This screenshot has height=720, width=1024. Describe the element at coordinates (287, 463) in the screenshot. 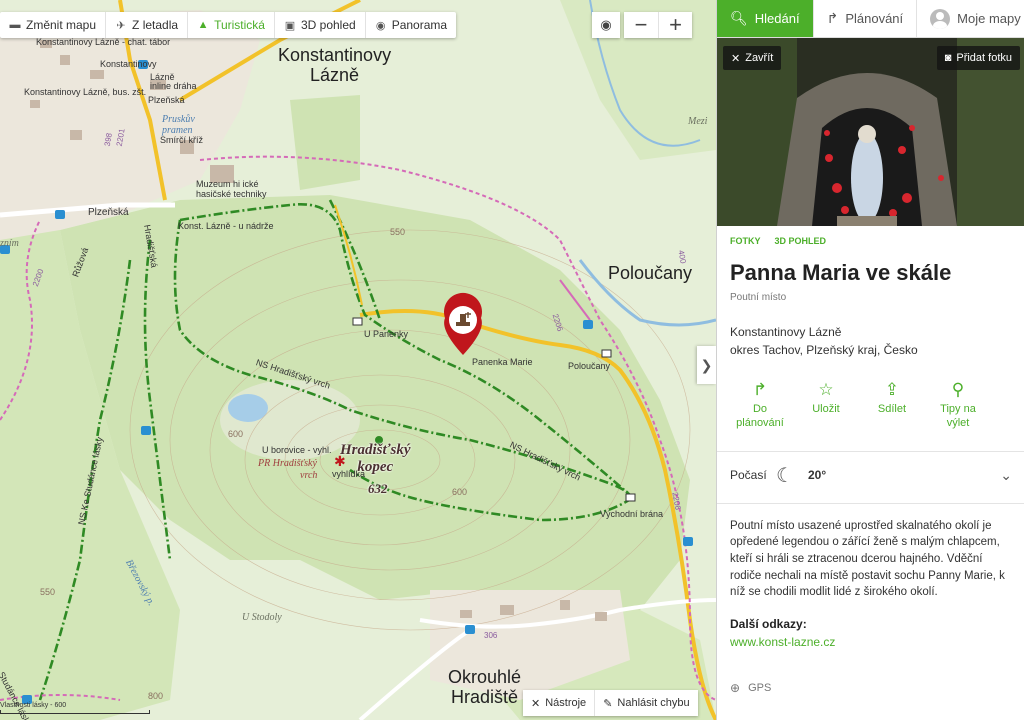

I see `map-label-reserve: PR Hradišťský` at that location.